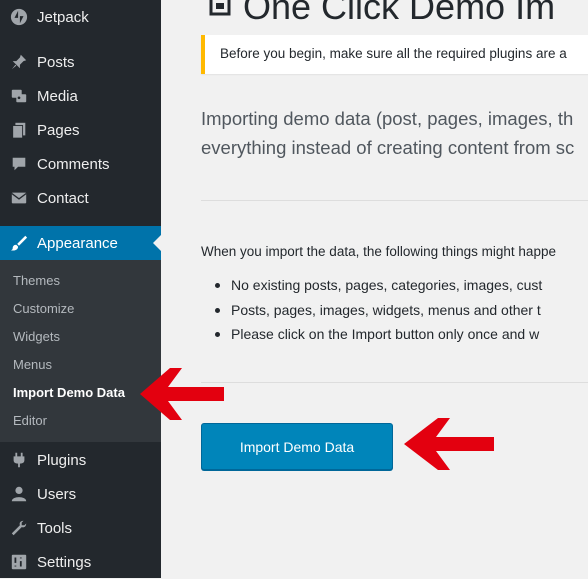 This screenshot has height=579, width=588. I want to click on settings-icon, so click(19, 562).